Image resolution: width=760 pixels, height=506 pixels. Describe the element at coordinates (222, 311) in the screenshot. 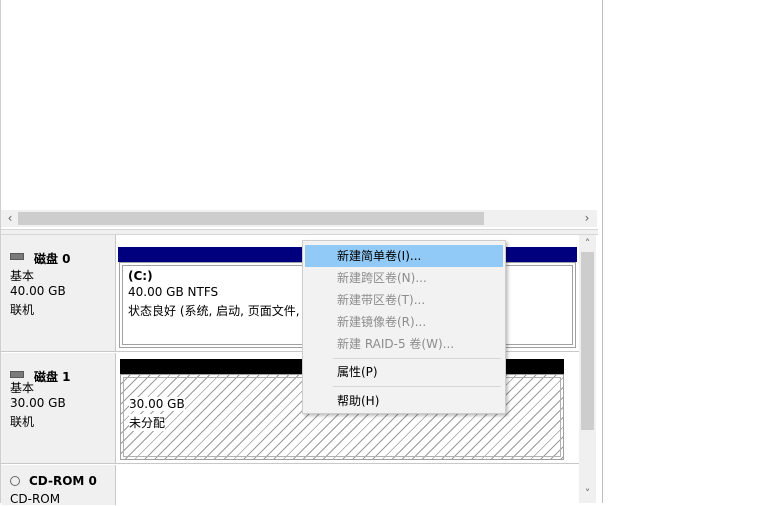

I see `partition-c-status: 状态良好 (系统, 启动, 页面文件, 活` at that location.